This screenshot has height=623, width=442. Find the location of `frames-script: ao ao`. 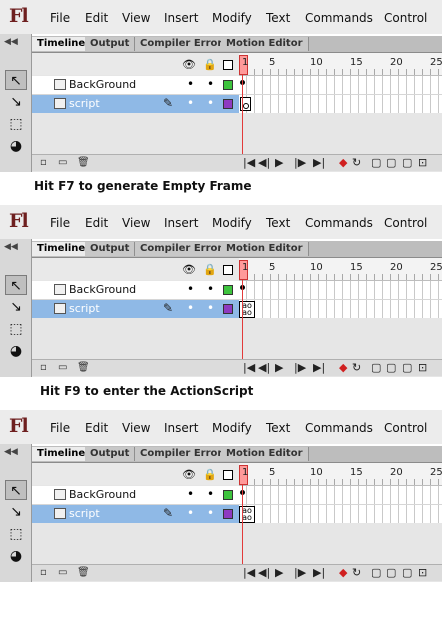

frames-script: ao ao is located at coordinates (340, 514).